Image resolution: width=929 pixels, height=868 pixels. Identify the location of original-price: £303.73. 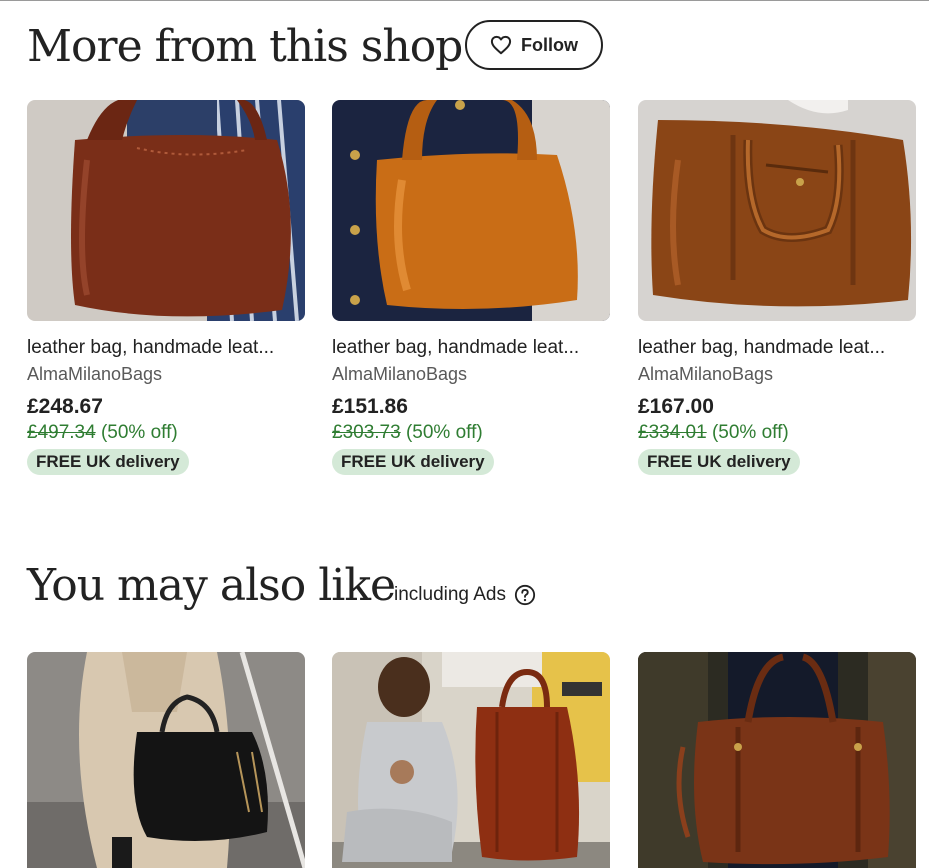
(366, 432).